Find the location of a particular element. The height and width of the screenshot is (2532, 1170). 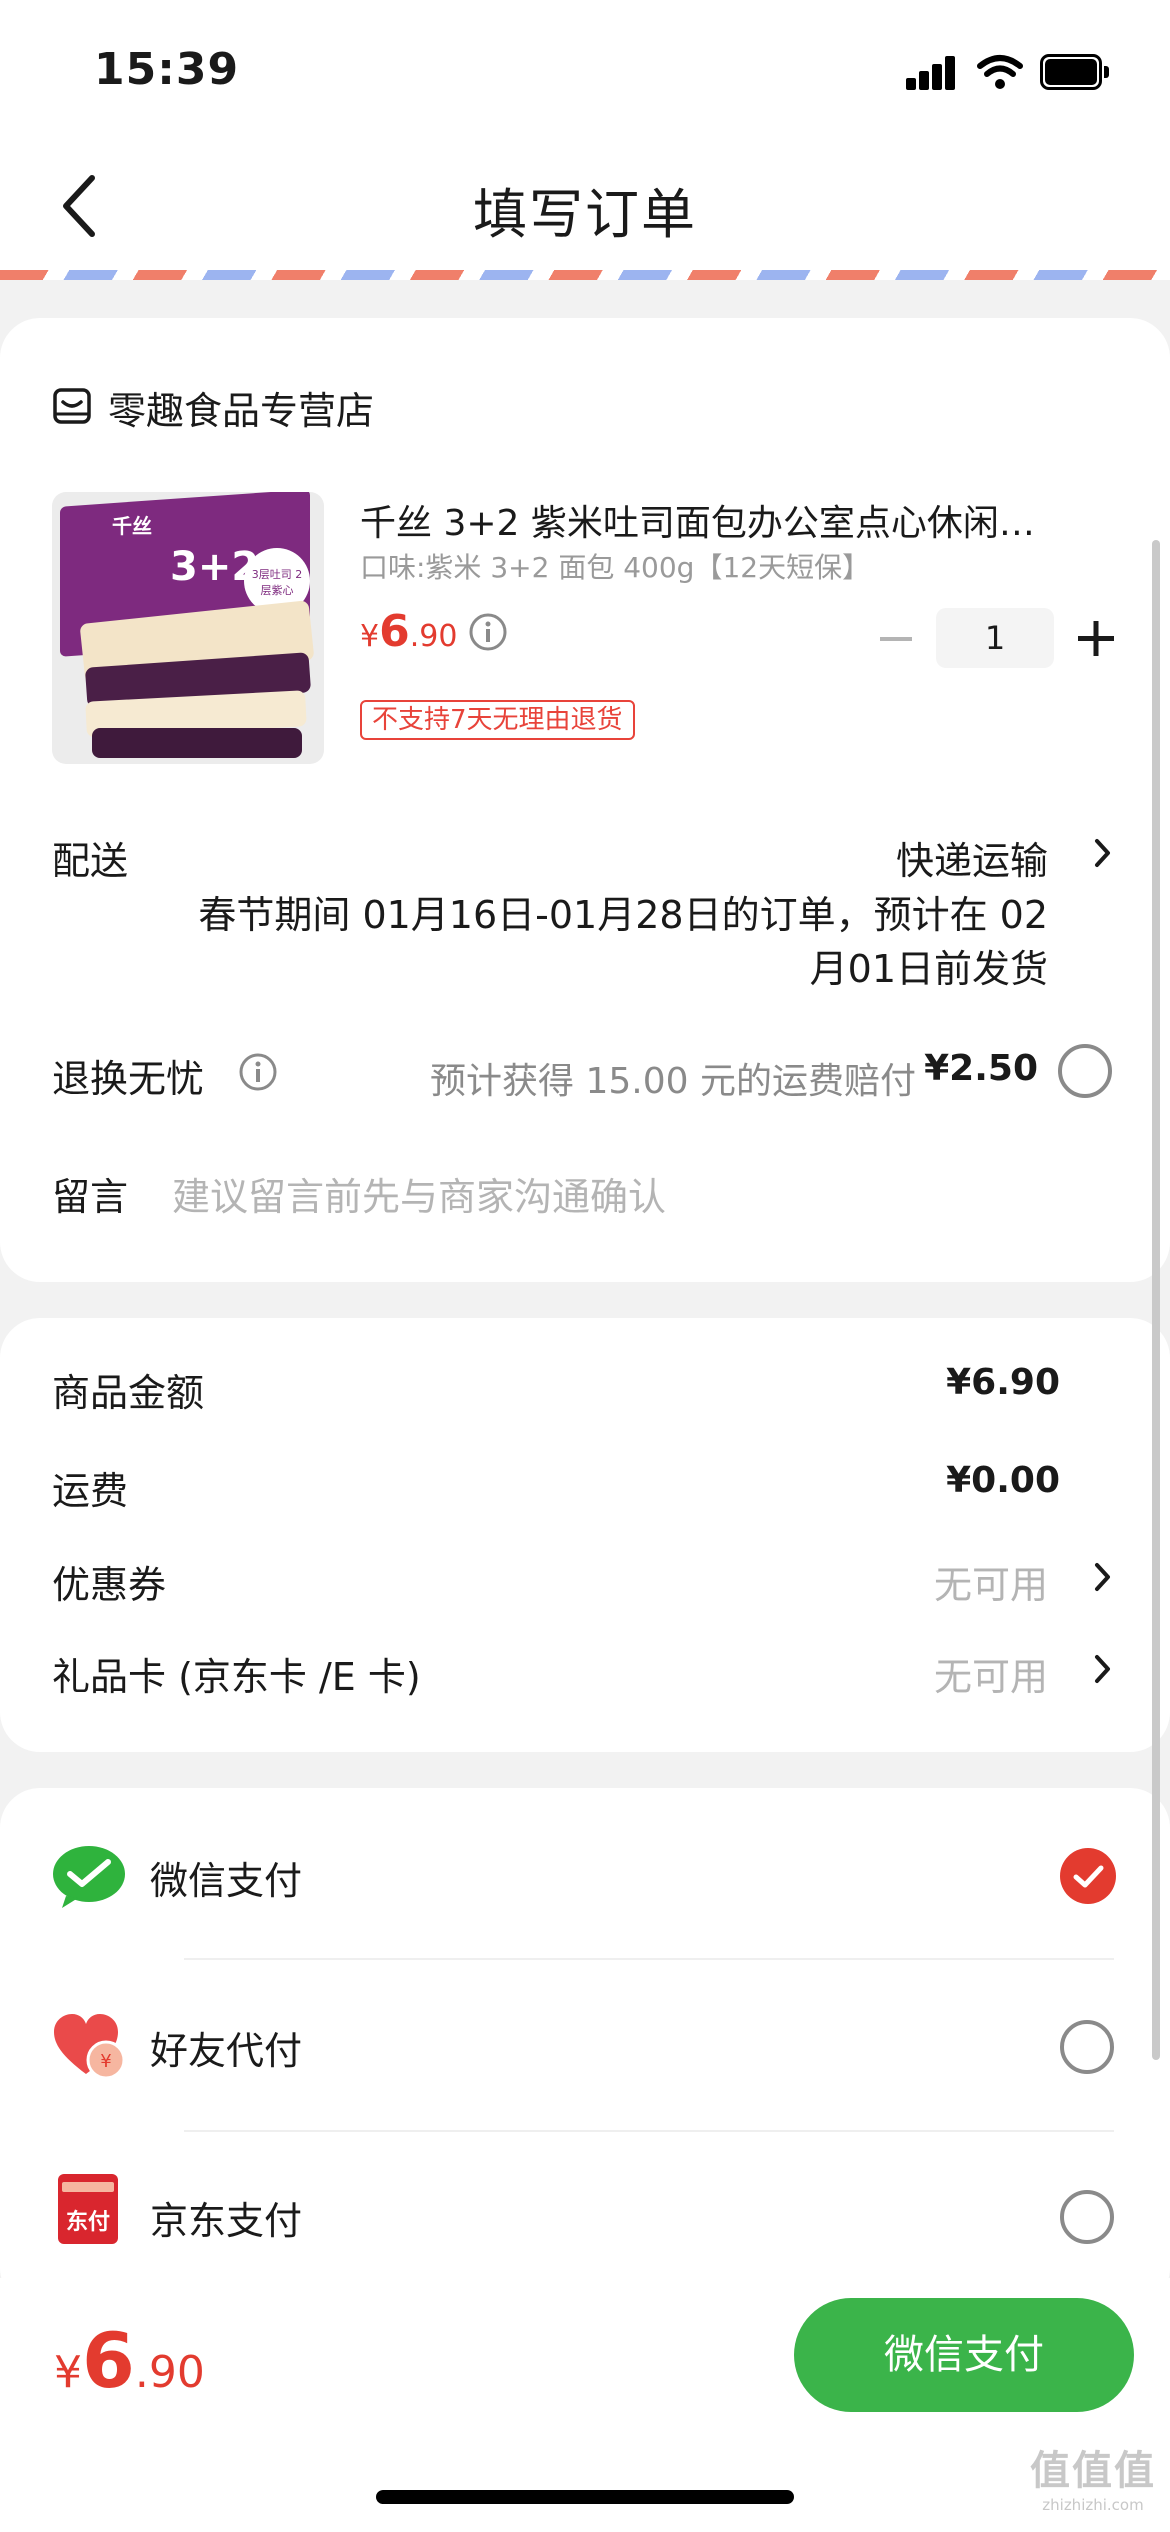

message-input: 建议留言前先与商家沟通确认 is located at coordinates (419, 1193).